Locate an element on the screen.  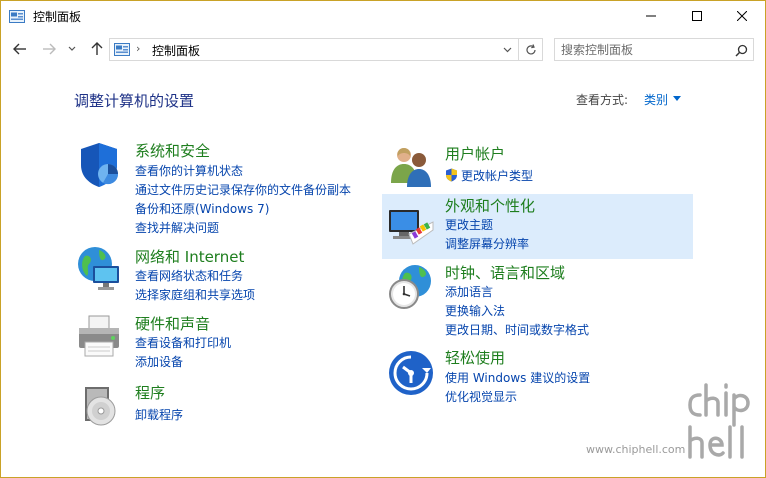
link-devices-printers: 查看设备和打印机 is located at coordinates (183, 342).